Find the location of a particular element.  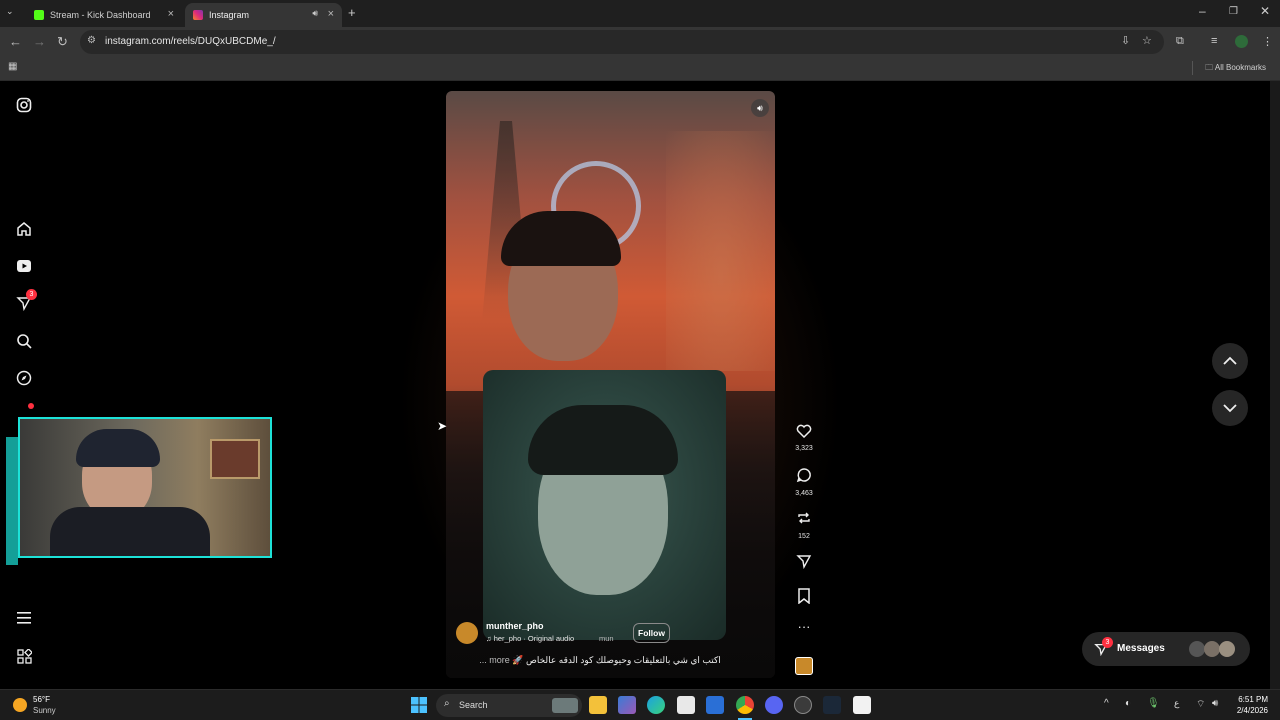

reel-audio-trailing: mun is located at coordinates (606, 638).